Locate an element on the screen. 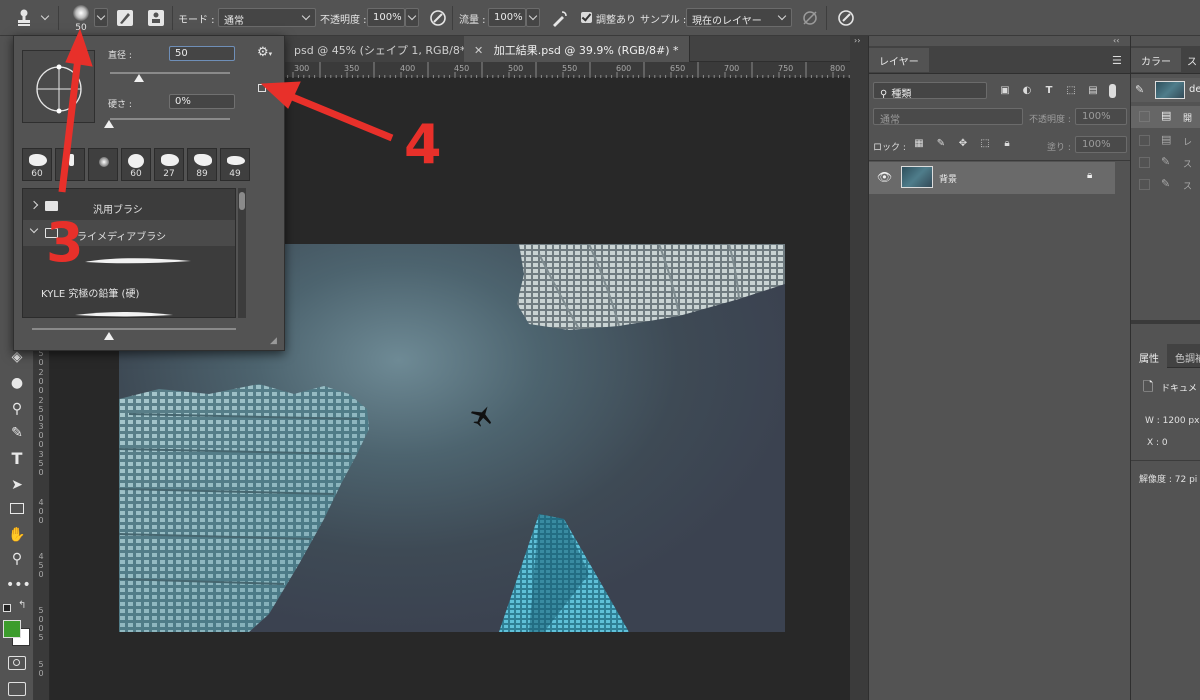  tab-color: カラー is located at coordinates (1156, 60).